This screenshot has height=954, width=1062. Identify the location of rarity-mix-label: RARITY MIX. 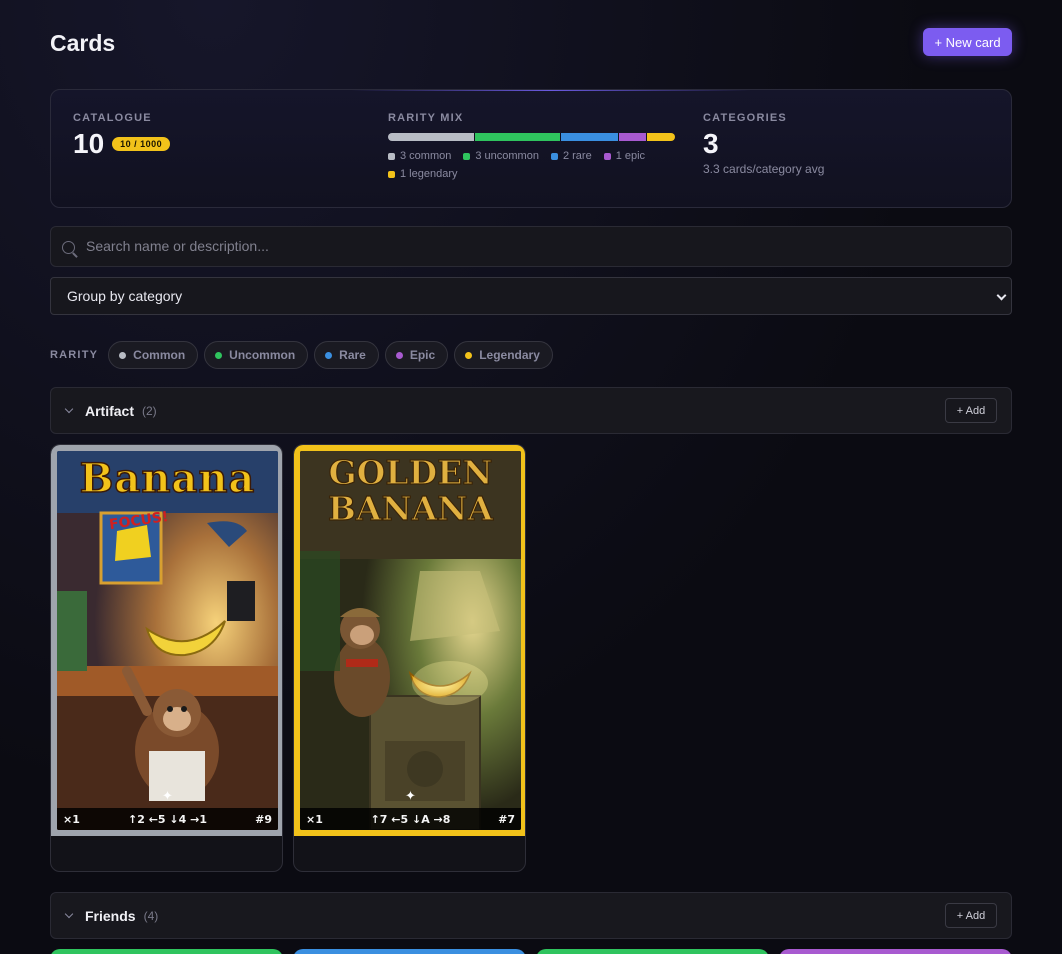
(426, 118).